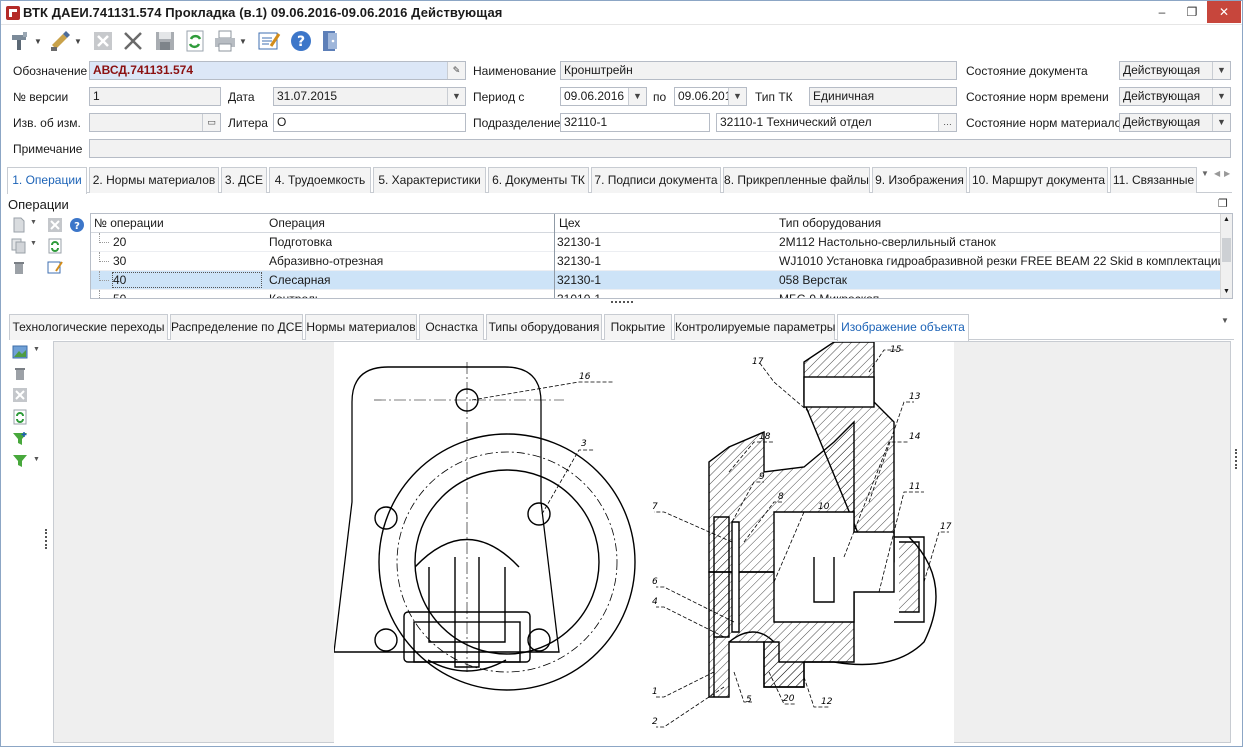 The width and height of the screenshot is (1243, 747). I want to click on side-splitter-grip, so click(46, 539).